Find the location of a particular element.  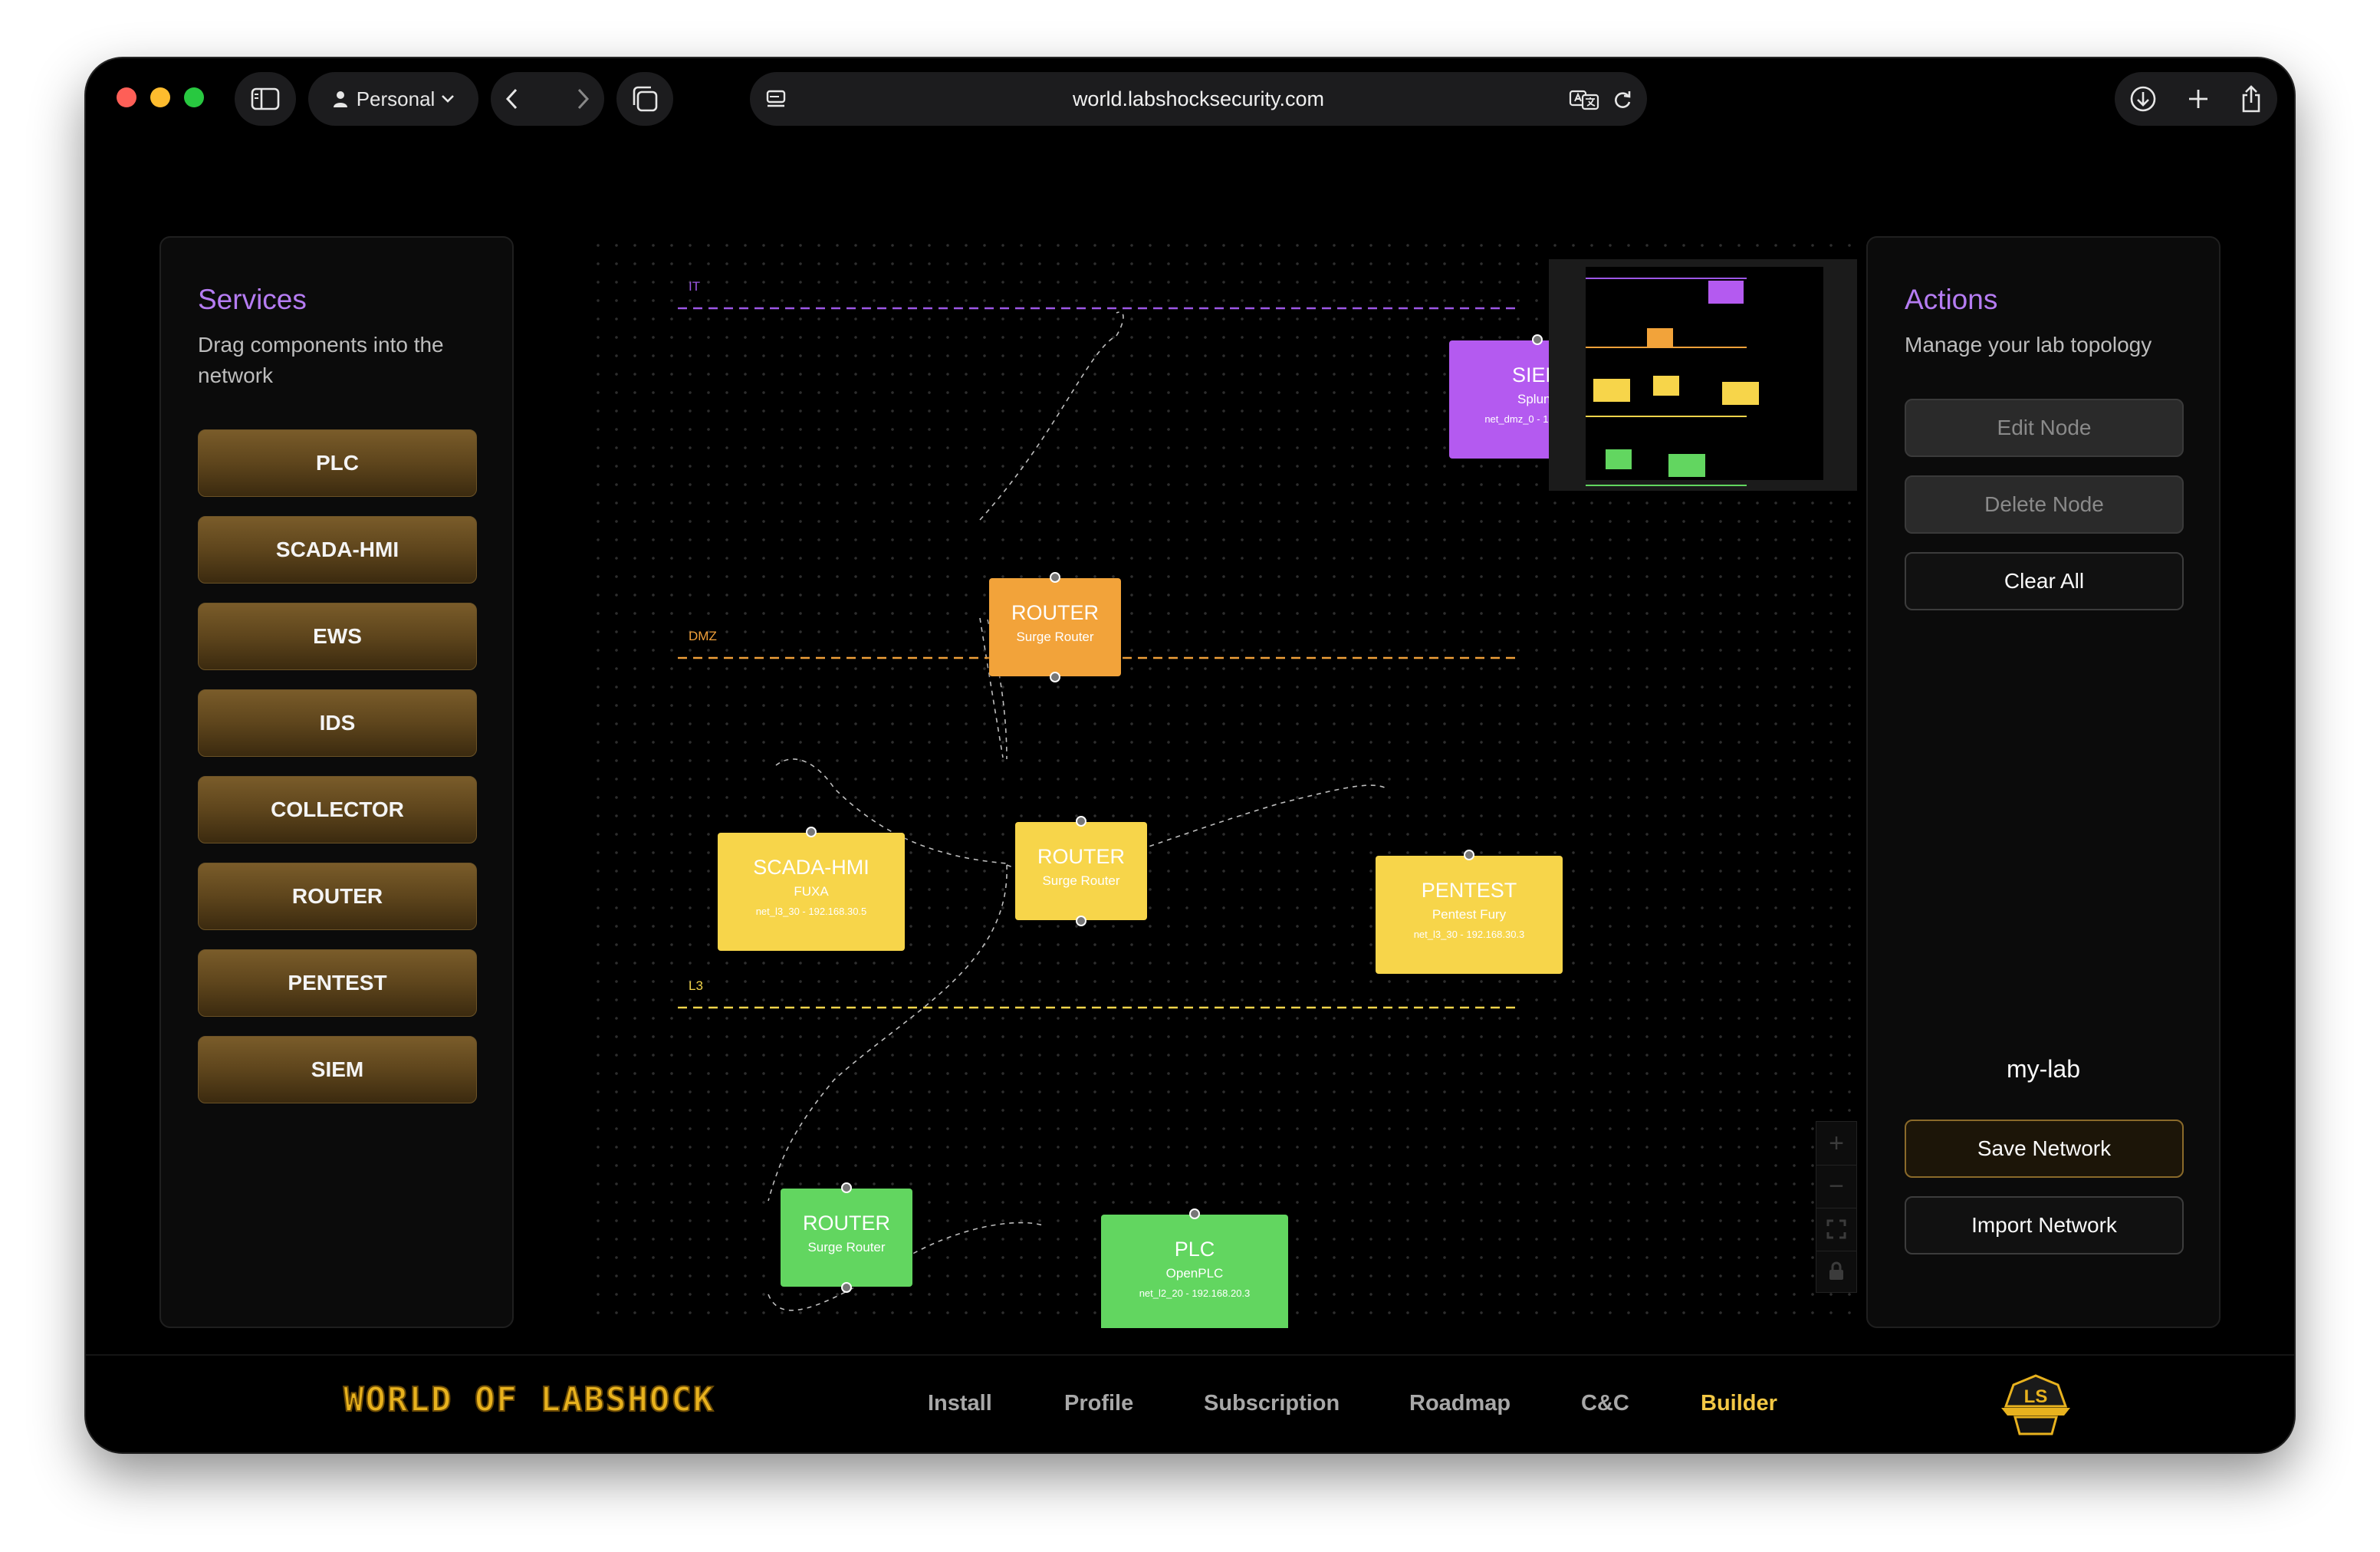

zoom-out-minus-icon: − is located at coordinates (1836, 1187).